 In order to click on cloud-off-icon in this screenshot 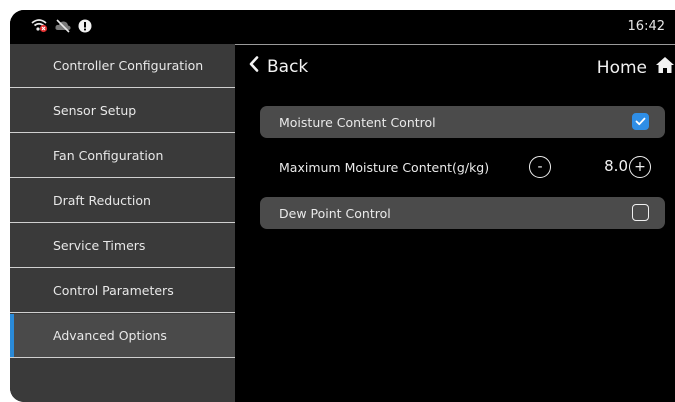, I will do `click(63, 27)`.